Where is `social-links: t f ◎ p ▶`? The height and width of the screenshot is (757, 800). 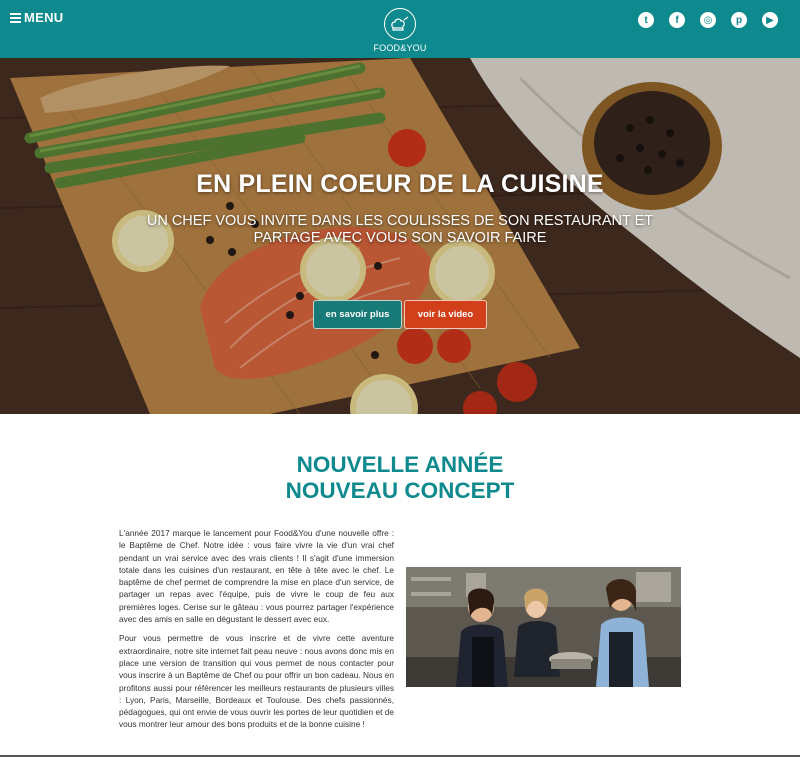
social-links: t f ◎ p ▶ is located at coordinates (708, 20).